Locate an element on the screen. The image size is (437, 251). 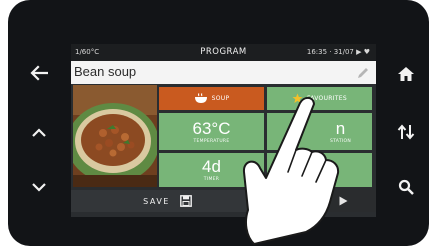
empty-tile is located at coordinates (319, 170).